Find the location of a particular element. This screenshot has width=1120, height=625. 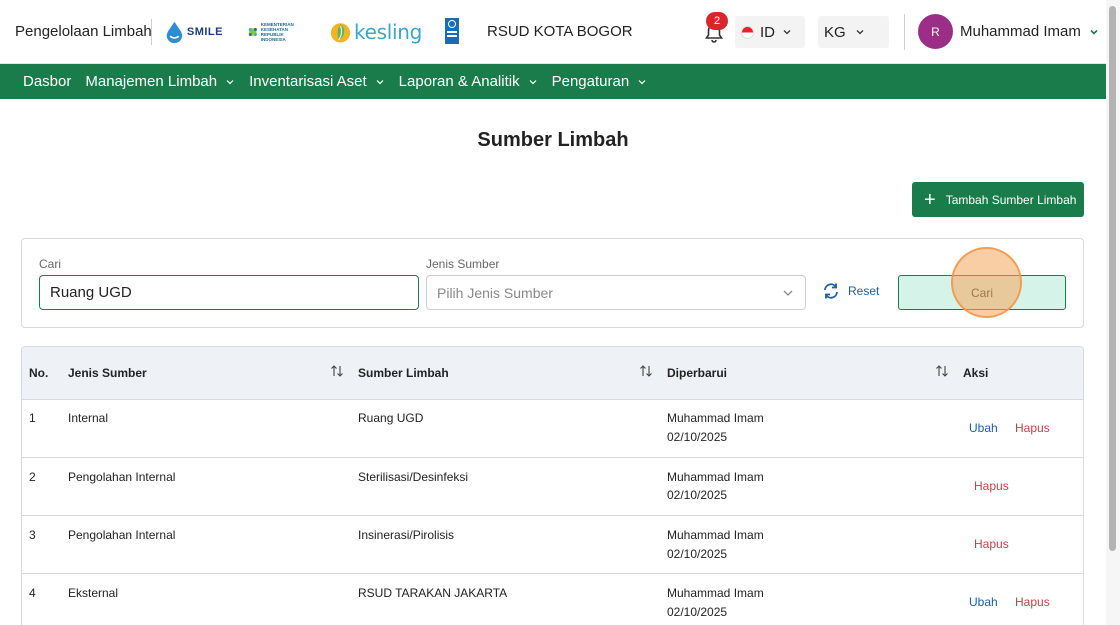

user-name: Muhammad Imam is located at coordinates (1020, 31).